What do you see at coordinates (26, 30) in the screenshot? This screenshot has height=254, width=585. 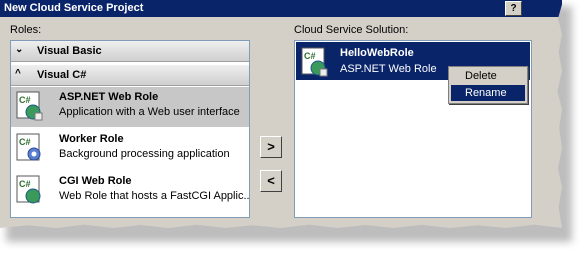 I see `roles-label: Roles:` at bounding box center [26, 30].